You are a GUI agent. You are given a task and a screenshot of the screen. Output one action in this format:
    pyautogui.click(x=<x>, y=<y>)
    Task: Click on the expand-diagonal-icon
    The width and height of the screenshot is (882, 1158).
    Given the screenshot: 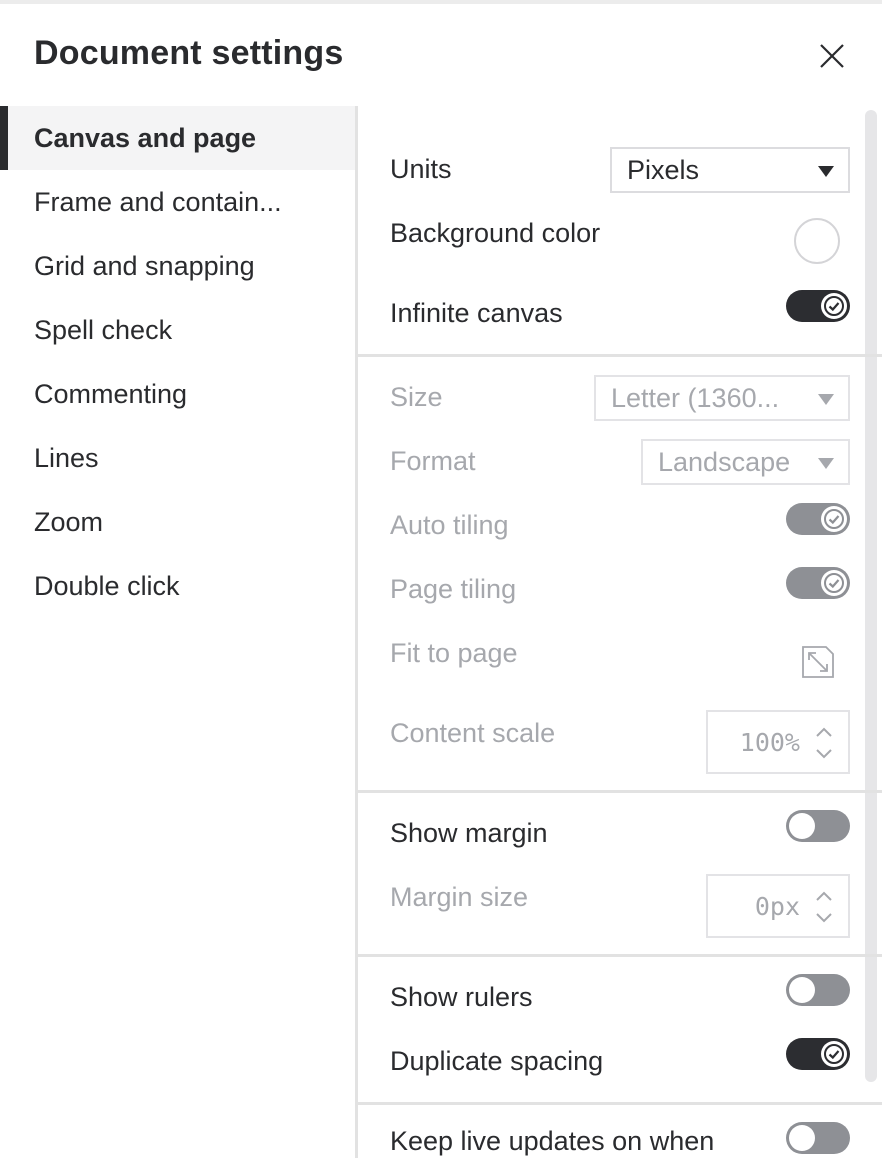 What is the action you would take?
    pyautogui.click(x=818, y=662)
    